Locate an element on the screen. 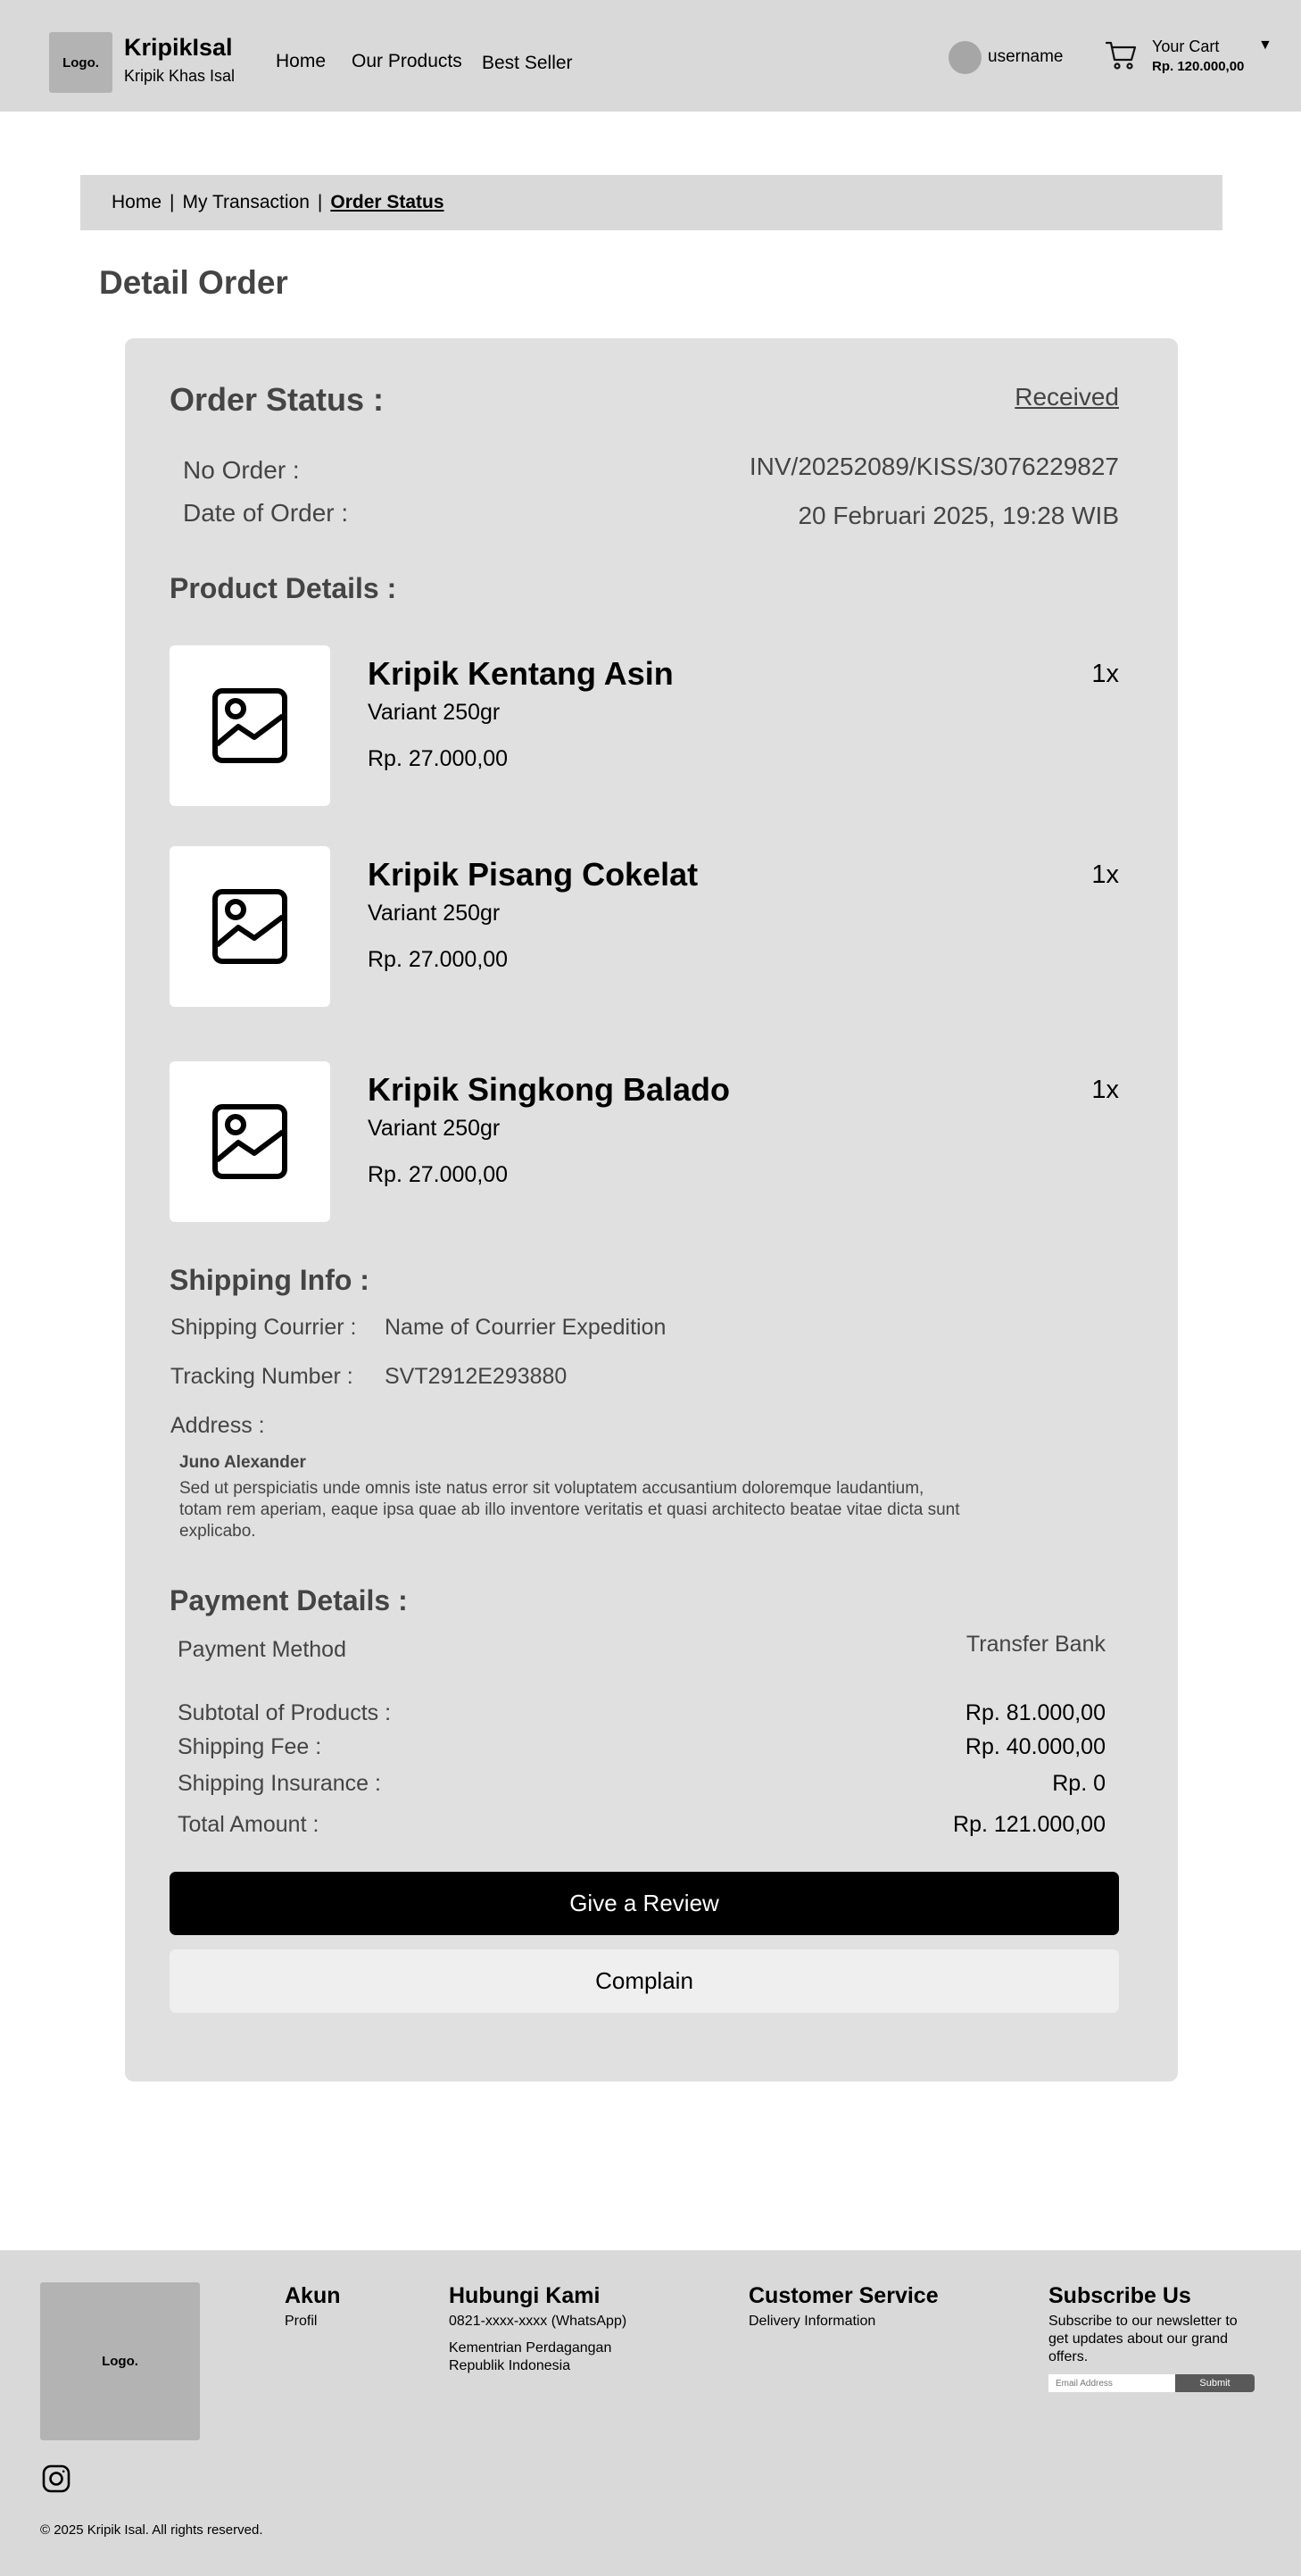  order-date-label: Date of Order : is located at coordinates (266, 513).